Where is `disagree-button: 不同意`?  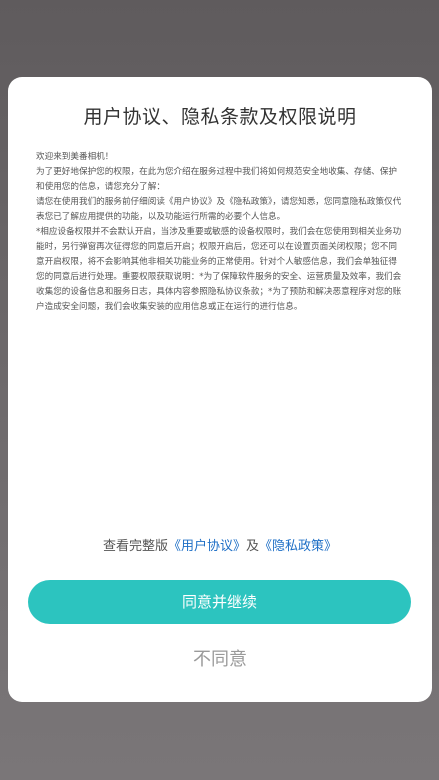 disagree-button: 不同意 is located at coordinates (220, 660).